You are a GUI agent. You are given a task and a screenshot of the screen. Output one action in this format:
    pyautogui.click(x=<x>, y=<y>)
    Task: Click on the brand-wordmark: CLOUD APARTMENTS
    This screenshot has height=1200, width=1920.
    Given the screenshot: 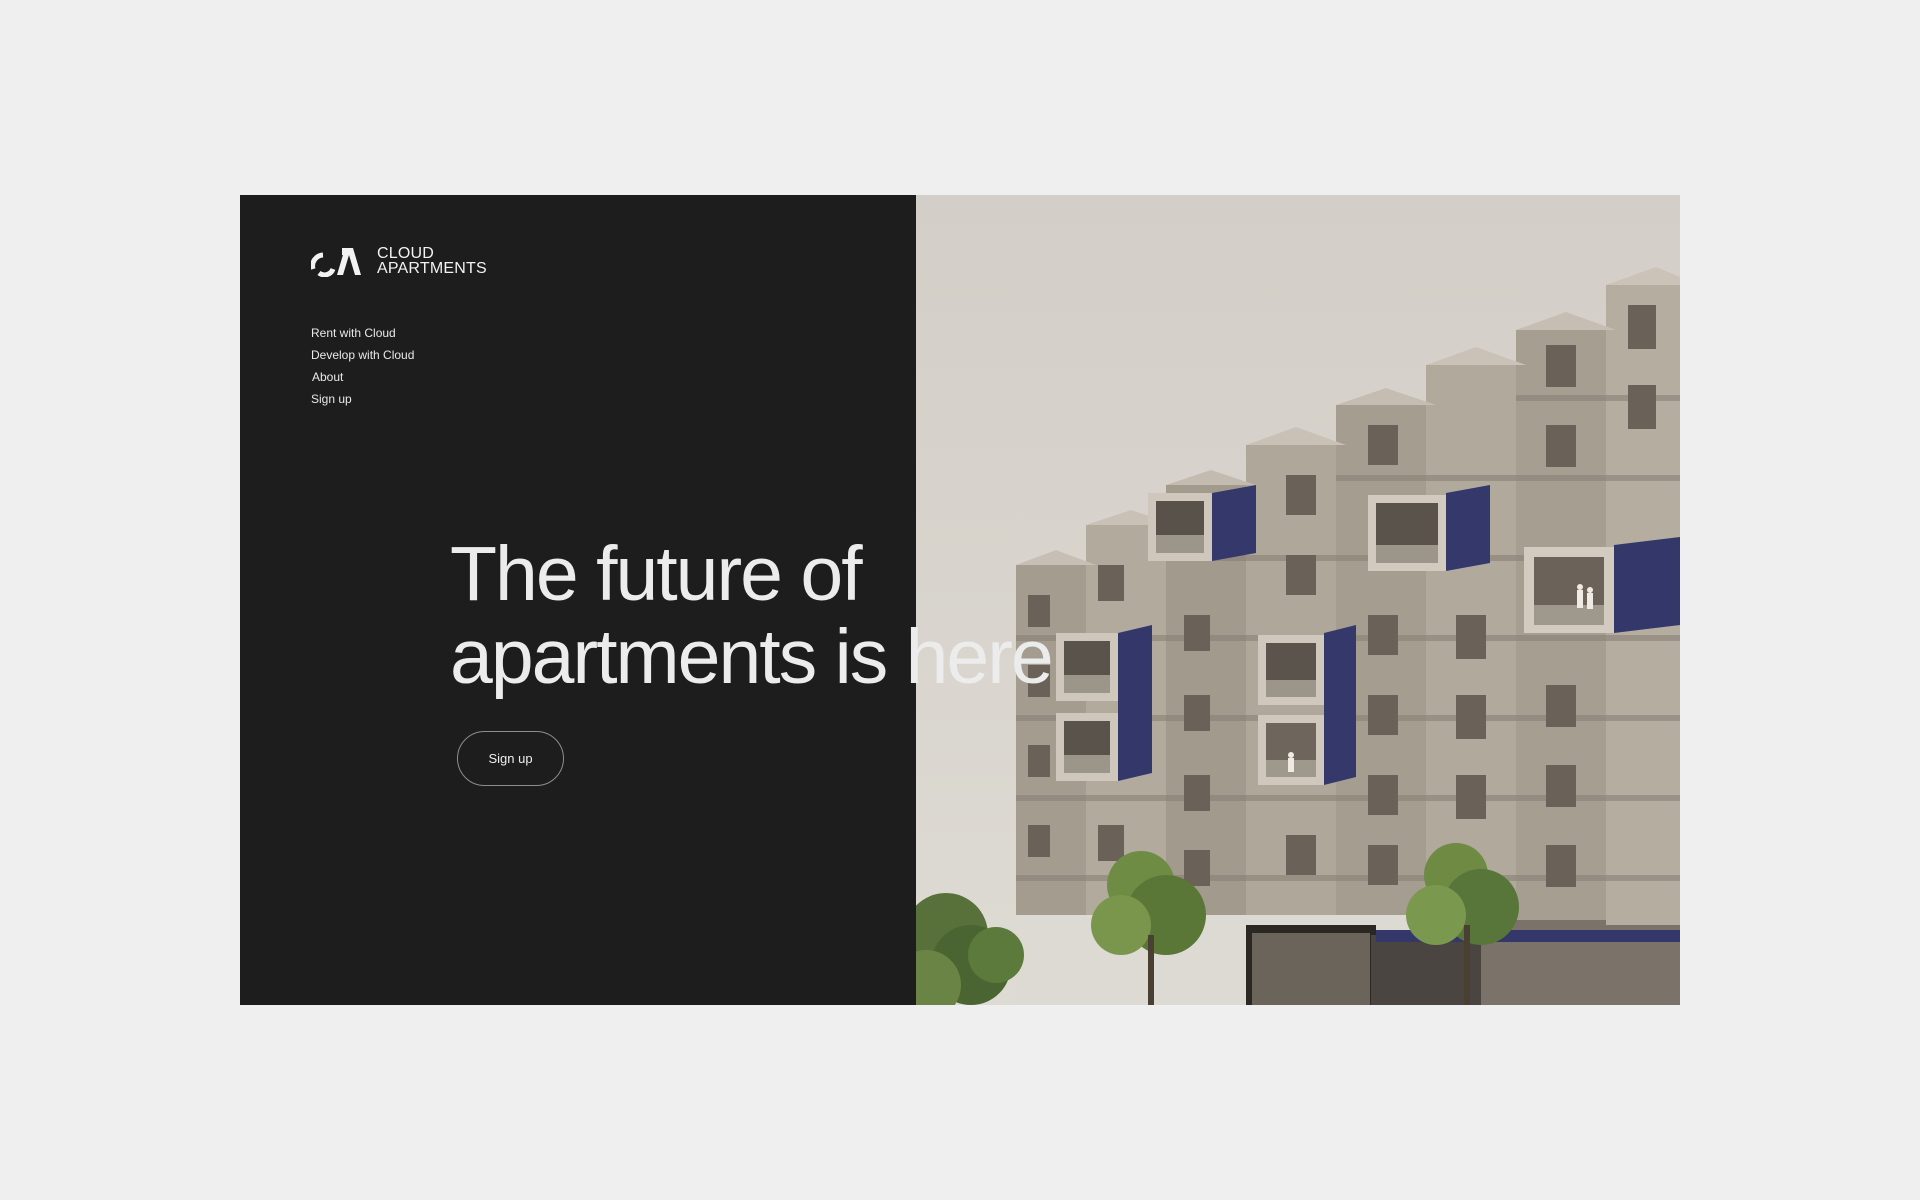 What is the action you would take?
    pyautogui.click(x=432, y=261)
    